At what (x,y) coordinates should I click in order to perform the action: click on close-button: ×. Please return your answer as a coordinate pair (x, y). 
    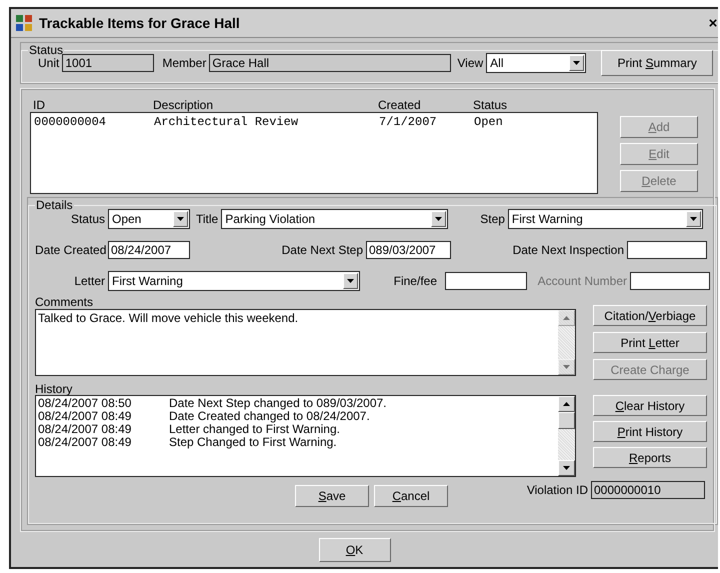
    Looking at the image, I should click on (713, 23).